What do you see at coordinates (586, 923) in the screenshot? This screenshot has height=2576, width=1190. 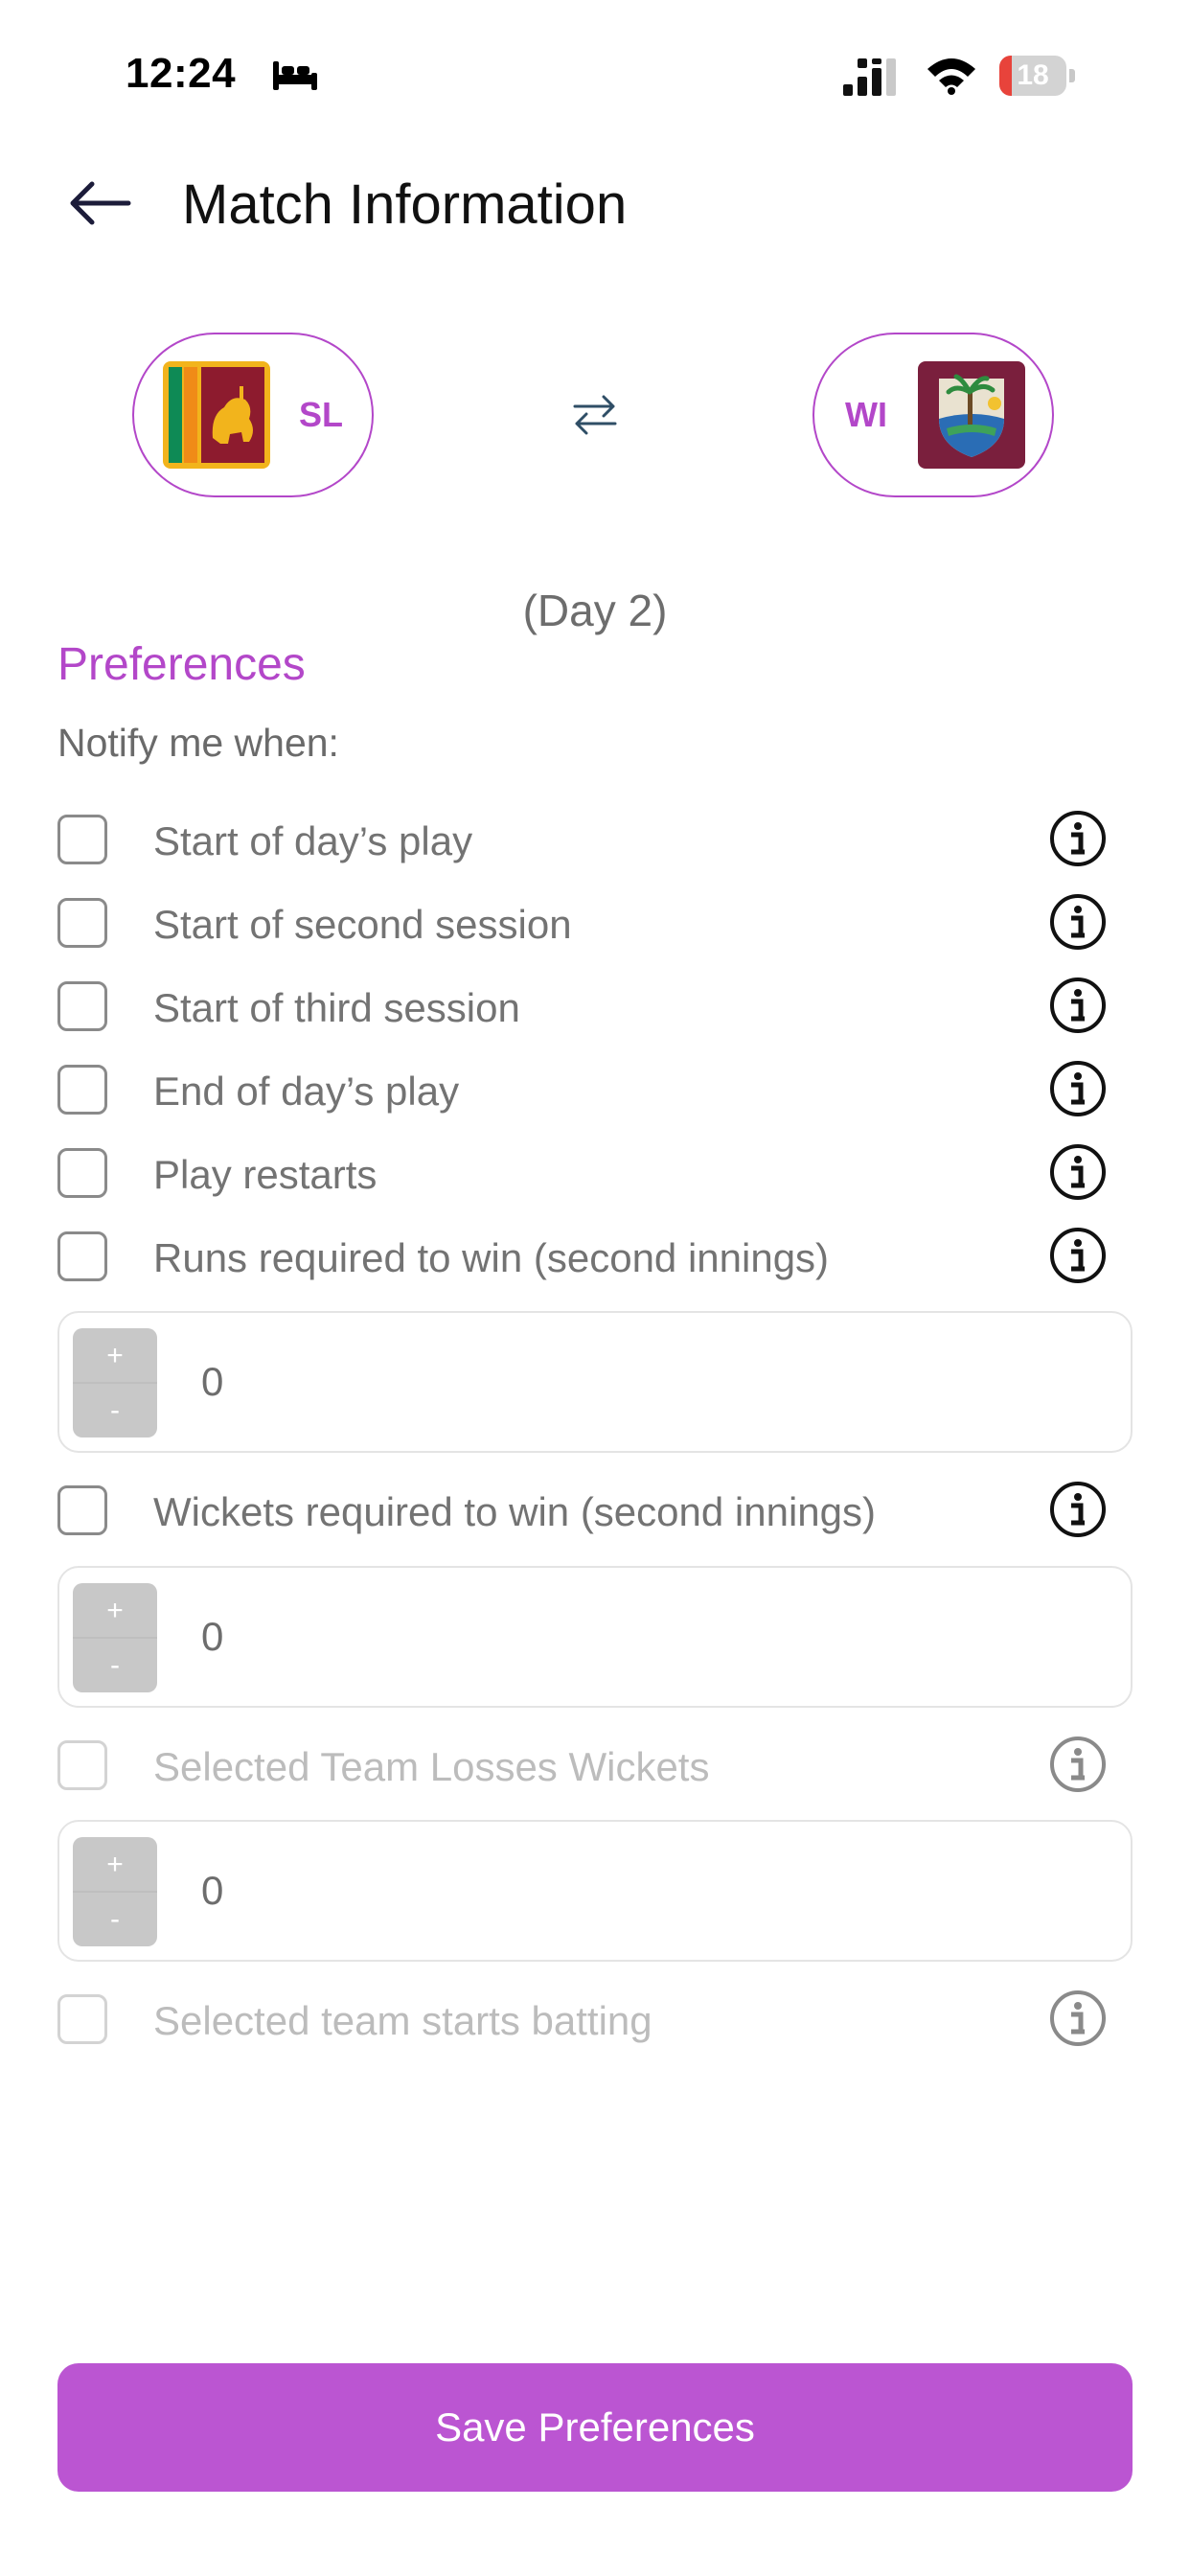 I see `option-second-session: Start of second session` at bounding box center [586, 923].